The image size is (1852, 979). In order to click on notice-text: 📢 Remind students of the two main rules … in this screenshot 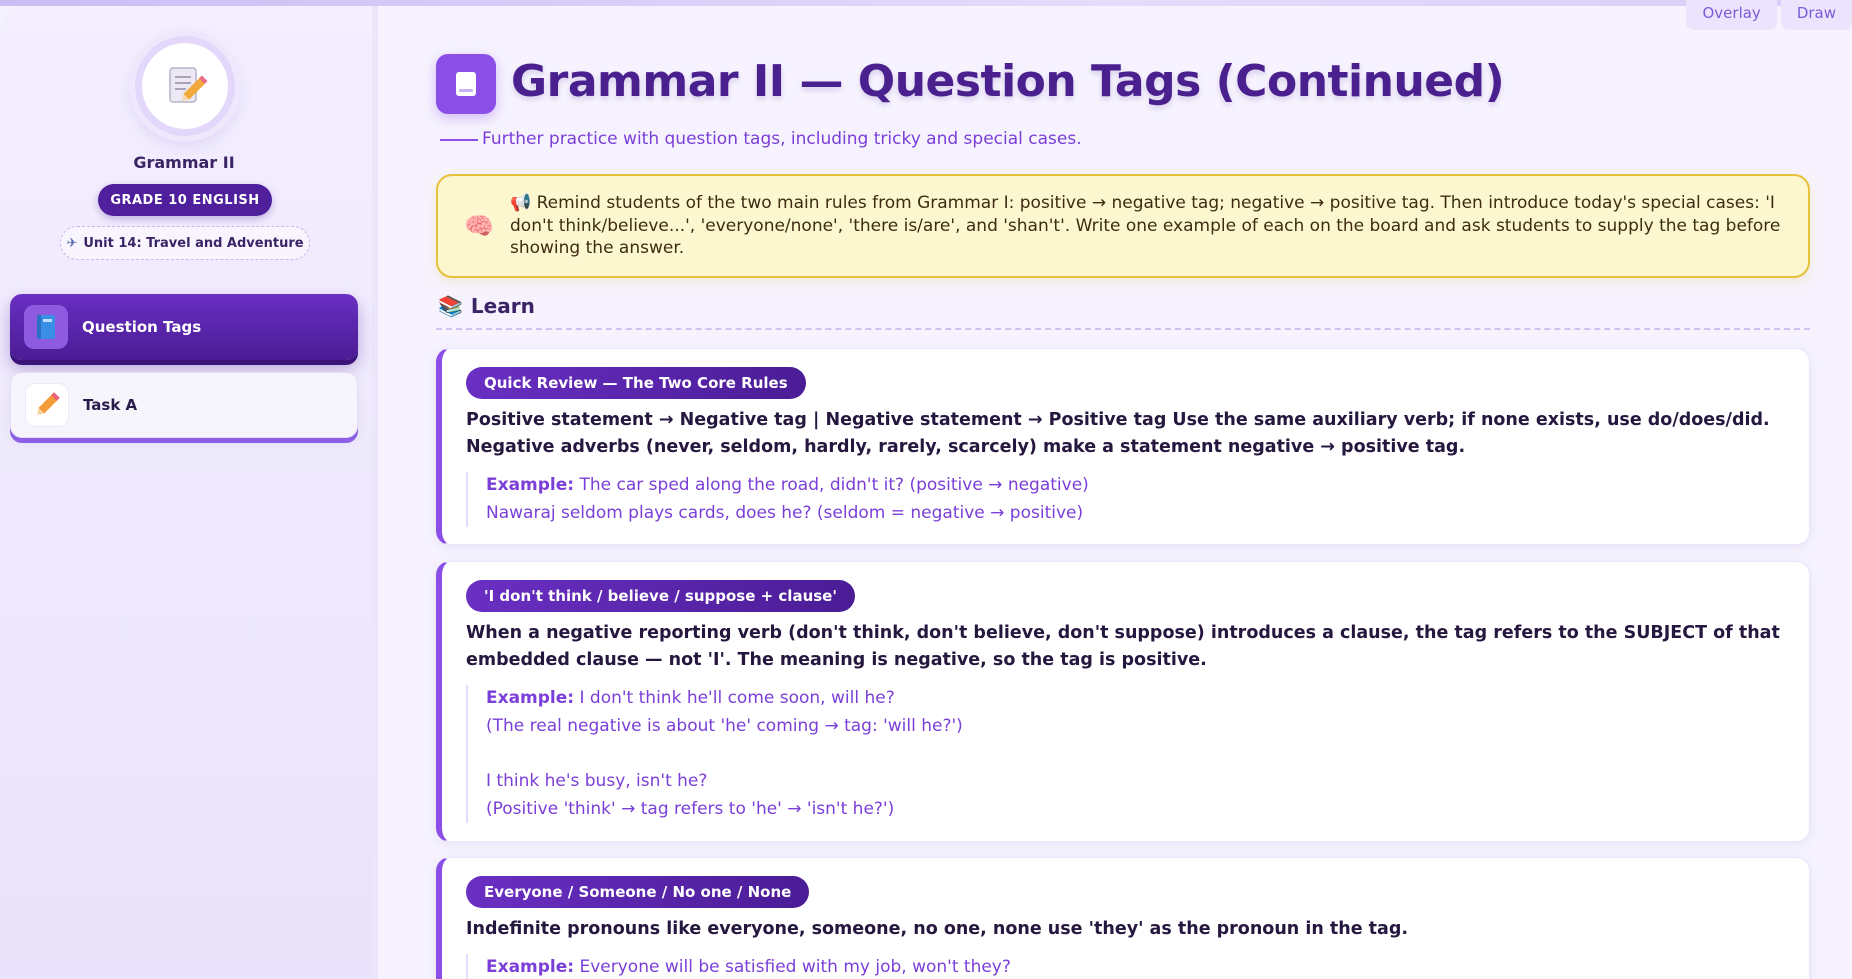, I will do `click(1150, 226)`.